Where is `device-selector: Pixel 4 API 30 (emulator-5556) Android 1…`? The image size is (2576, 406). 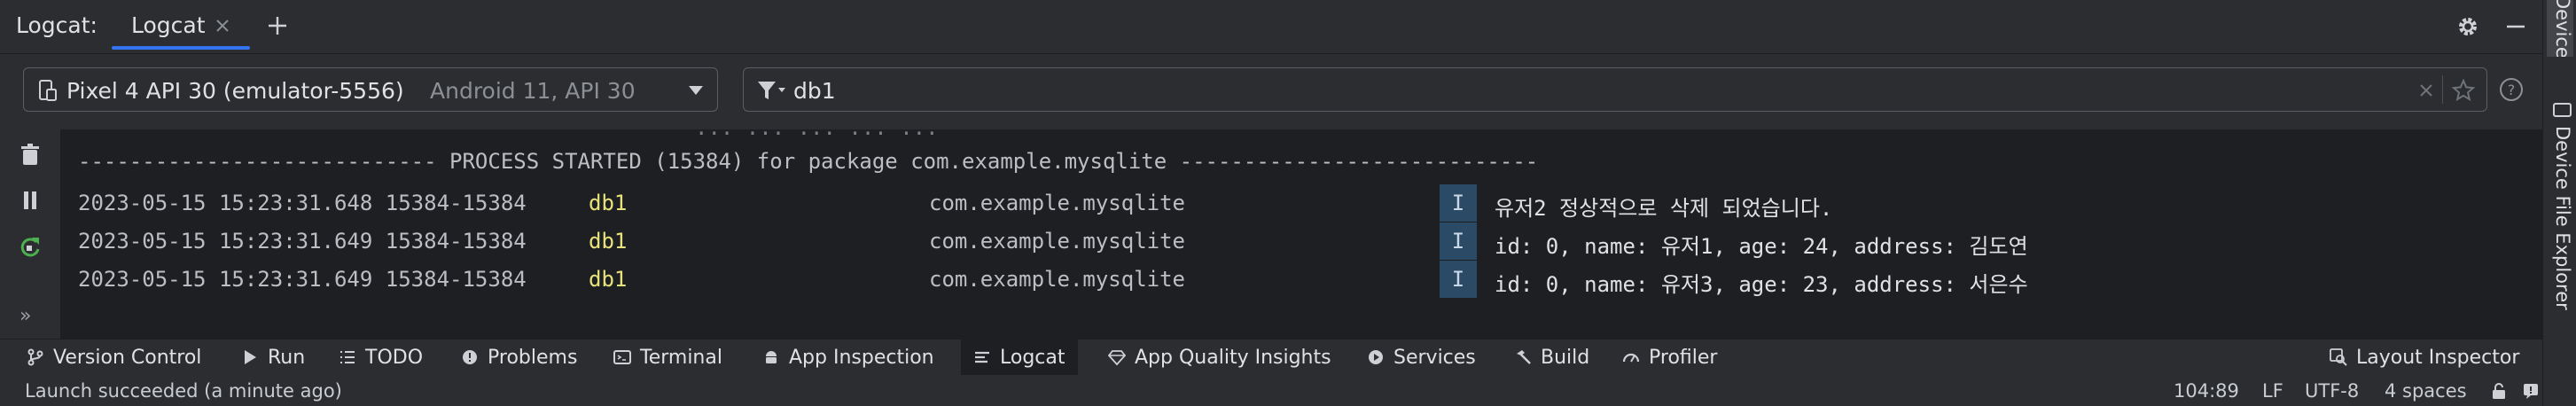 device-selector: Pixel 4 API 30 (emulator-5556) Android 1… is located at coordinates (370, 89).